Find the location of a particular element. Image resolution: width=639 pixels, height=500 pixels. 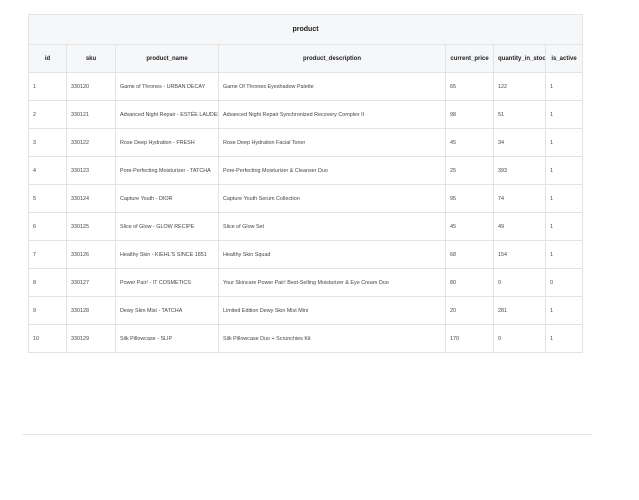

cell-id: 7 is located at coordinates (47, 254).